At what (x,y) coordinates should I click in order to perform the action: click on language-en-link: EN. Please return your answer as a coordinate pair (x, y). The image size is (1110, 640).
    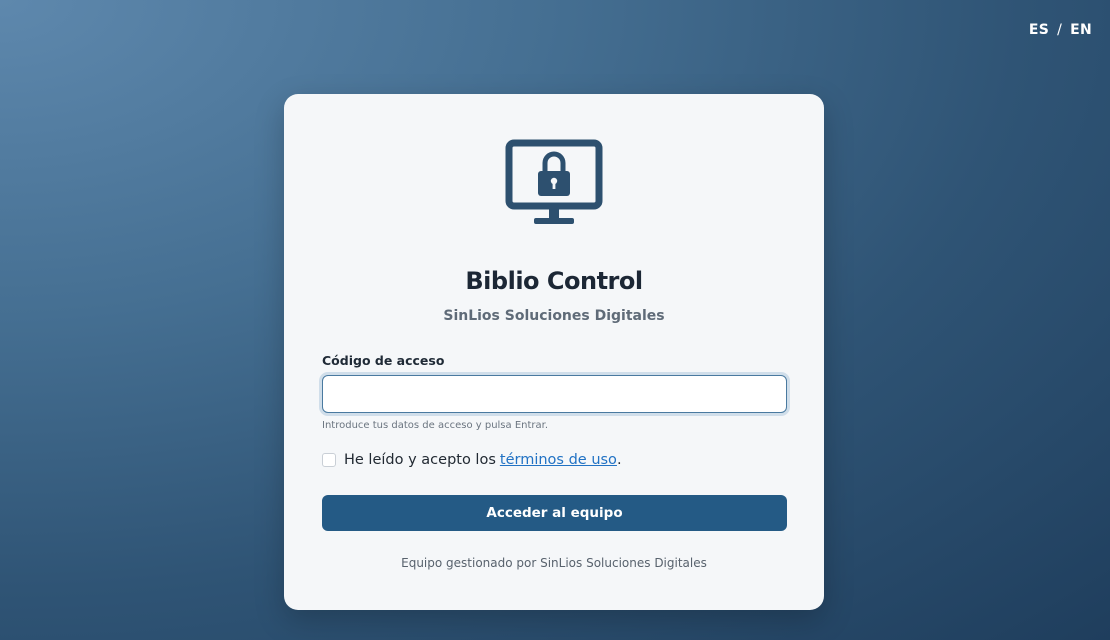
    Looking at the image, I should click on (1081, 30).